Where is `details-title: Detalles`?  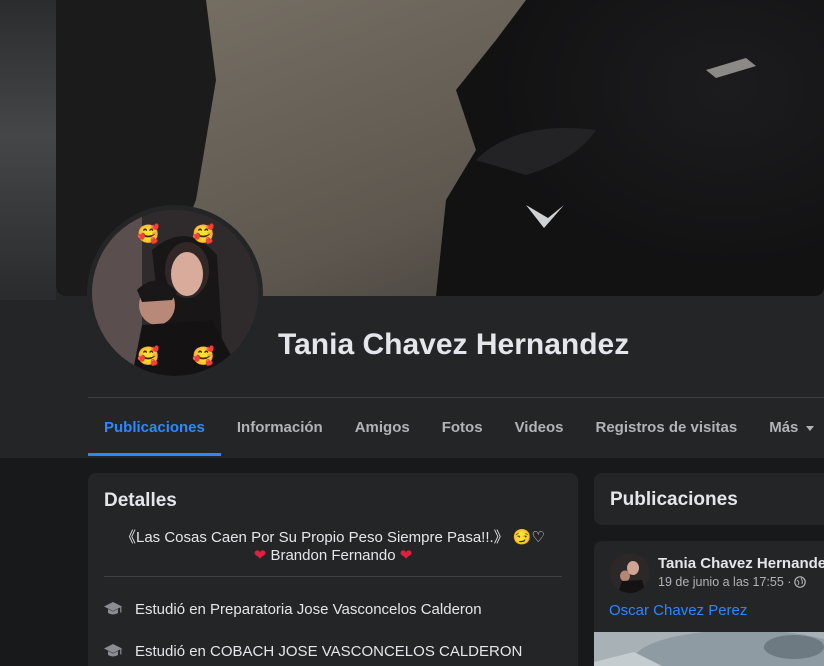 details-title: Detalles is located at coordinates (140, 500).